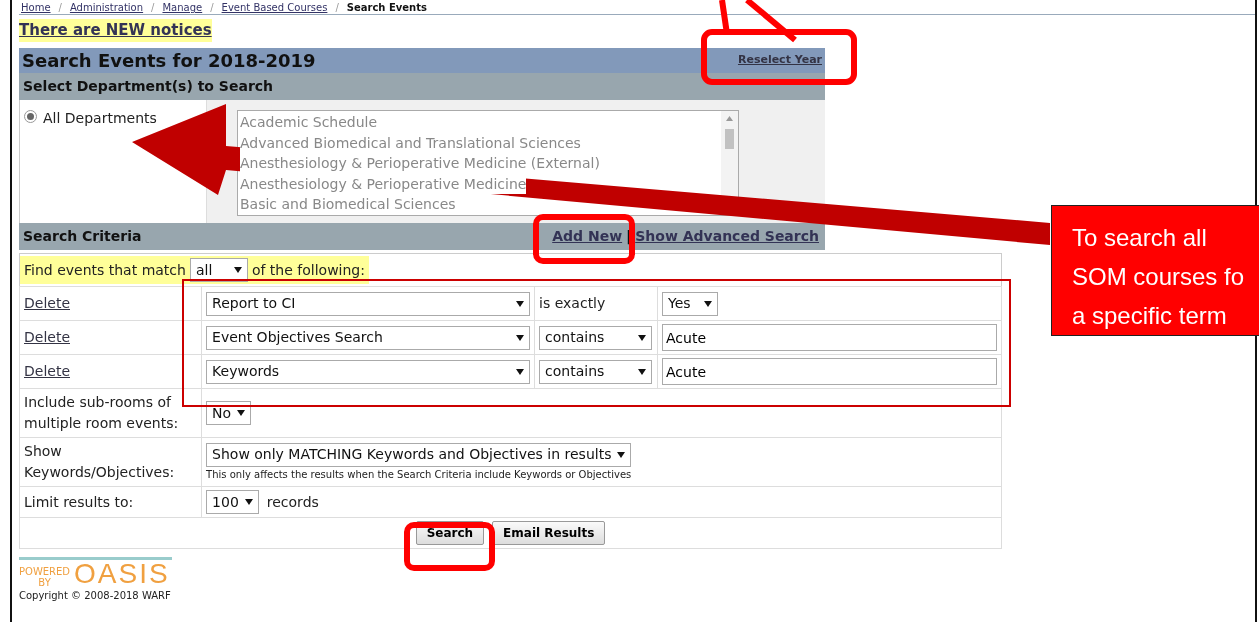 This screenshot has width=1259, height=622. I want to click on operator-label: is exactly, so click(572, 303).